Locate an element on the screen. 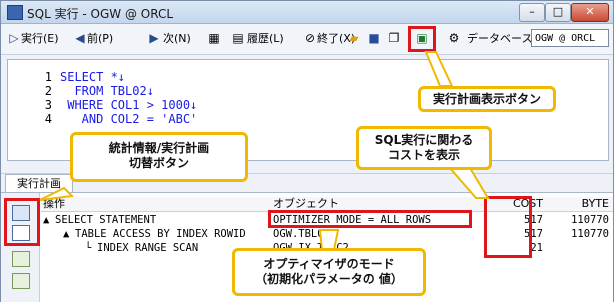 The width and height of the screenshot is (614, 302). cost-callout-line1: SQL実行に関わる is located at coordinates (424, 140).